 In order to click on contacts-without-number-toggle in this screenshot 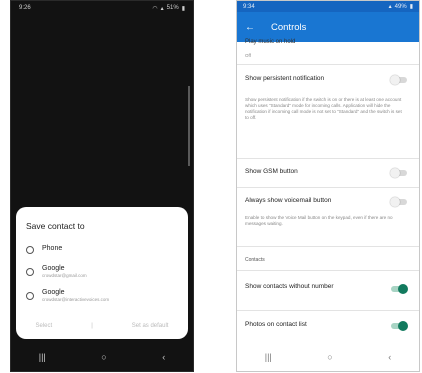, I will do `click(399, 289)`.